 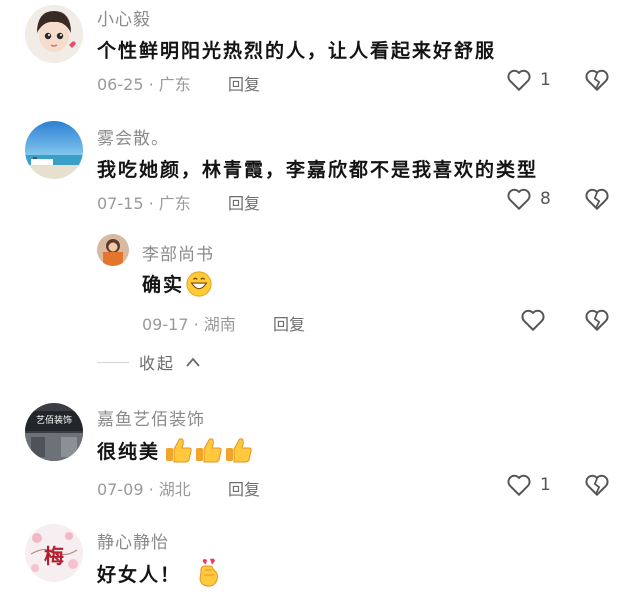 I want to click on comment-text: 个性鲜明阳光热烈的人，让人看起来好舒服, so click(x=297, y=51).